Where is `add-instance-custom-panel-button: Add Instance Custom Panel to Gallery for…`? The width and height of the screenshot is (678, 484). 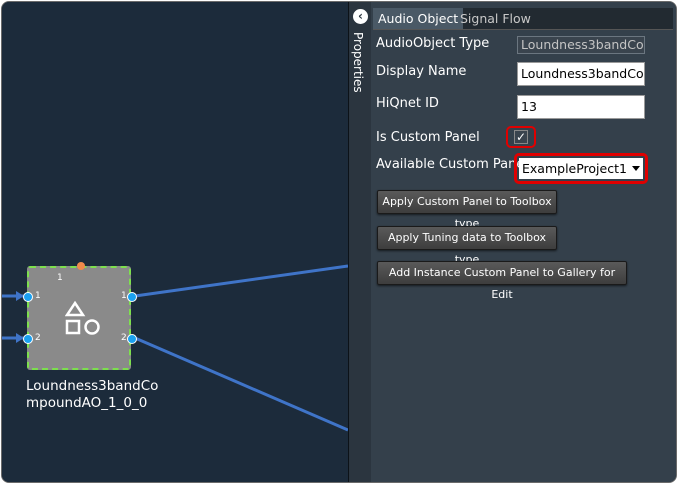 add-instance-custom-panel-button: Add Instance Custom Panel to Gallery for… is located at coordinates (502, 281).